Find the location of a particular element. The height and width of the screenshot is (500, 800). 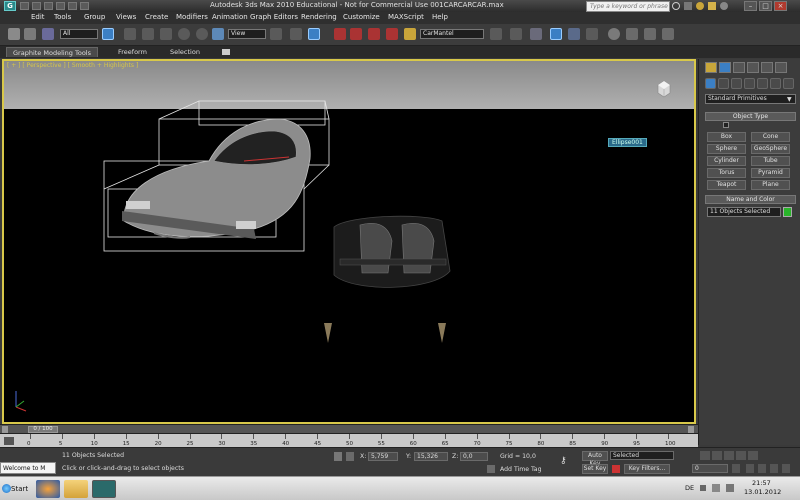

window-crossing-icon is located at coordinates (166, 34).